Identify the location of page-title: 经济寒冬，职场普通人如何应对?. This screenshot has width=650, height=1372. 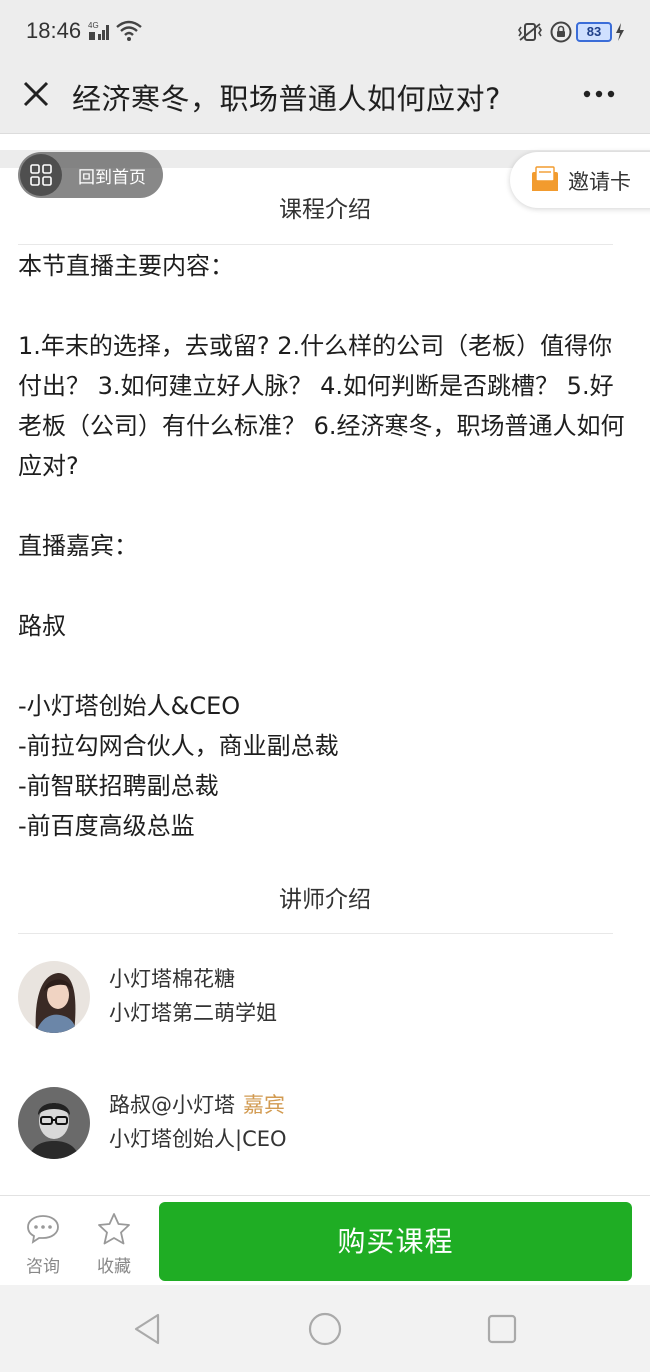
(286, 99).